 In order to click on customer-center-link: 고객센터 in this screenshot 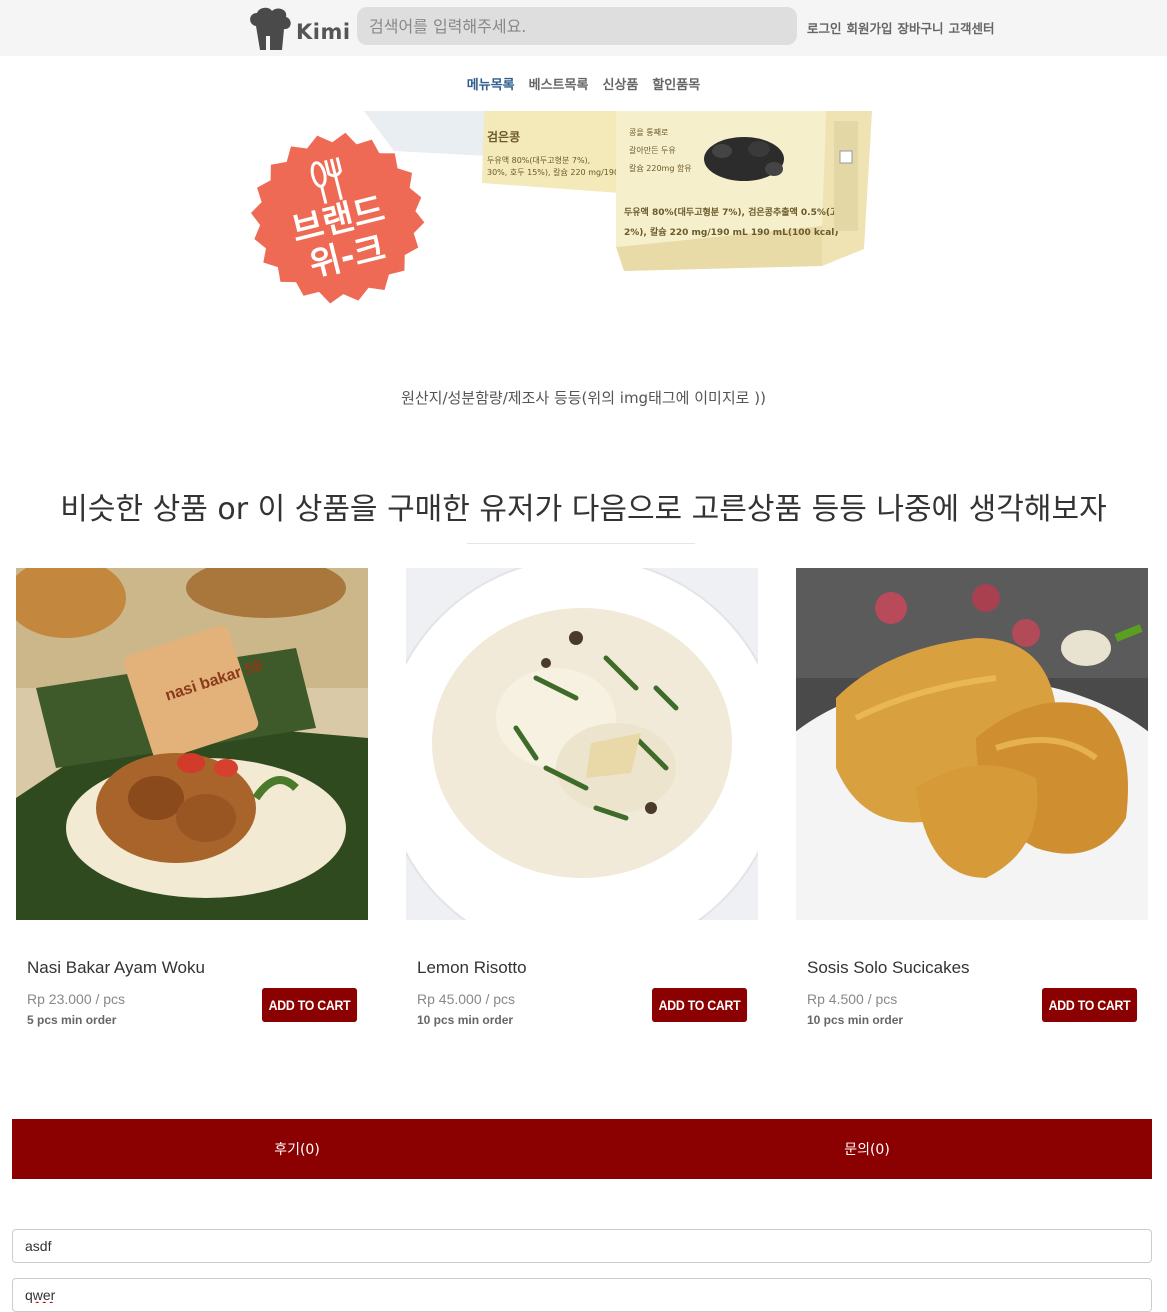, I will do `click(972, 27)`.